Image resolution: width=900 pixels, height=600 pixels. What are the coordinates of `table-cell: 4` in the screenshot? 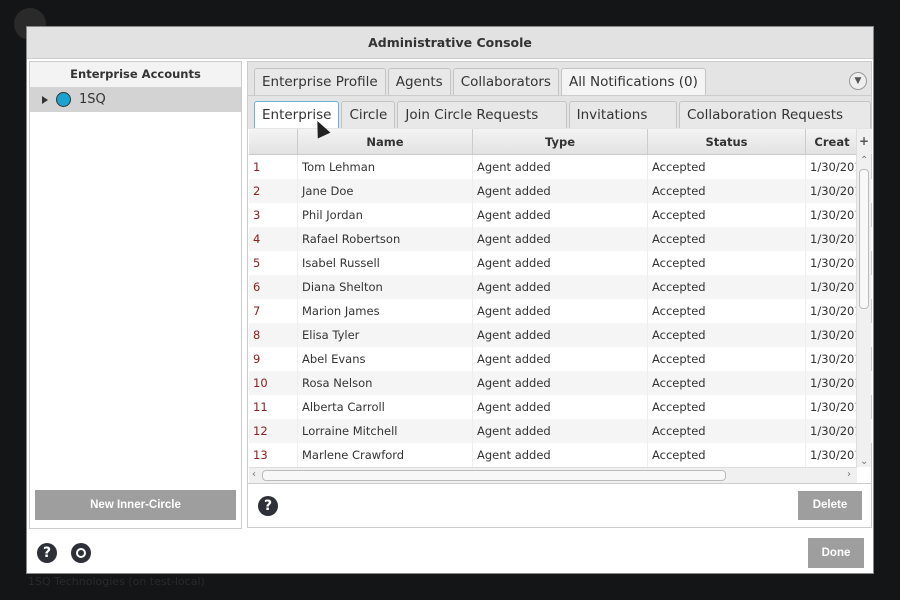 It's located at (273, 239).